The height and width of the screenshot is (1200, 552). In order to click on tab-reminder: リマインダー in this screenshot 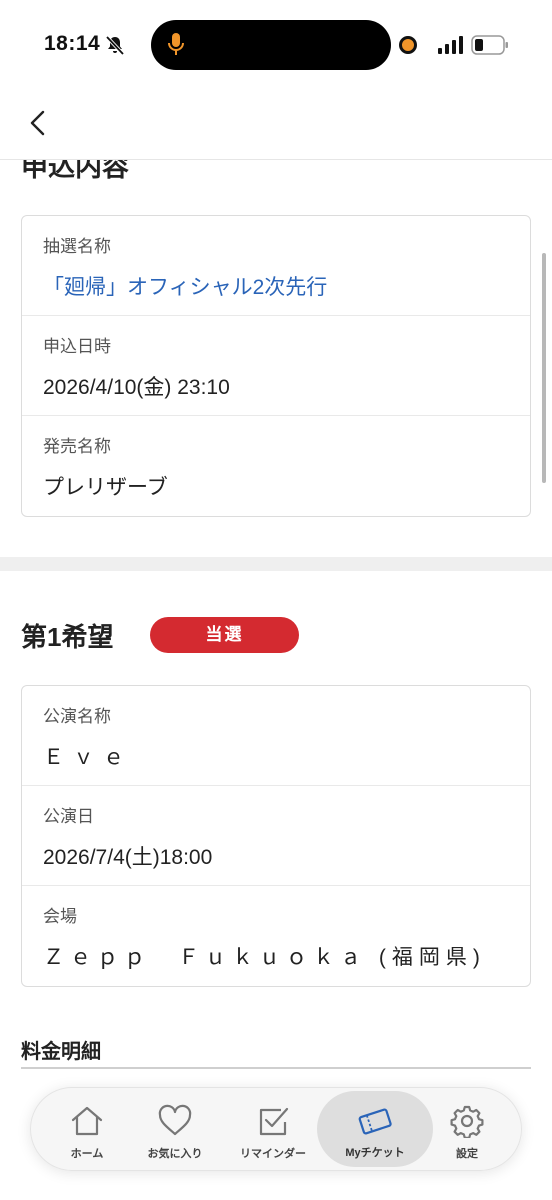, I will do `click(273, 1129)`.